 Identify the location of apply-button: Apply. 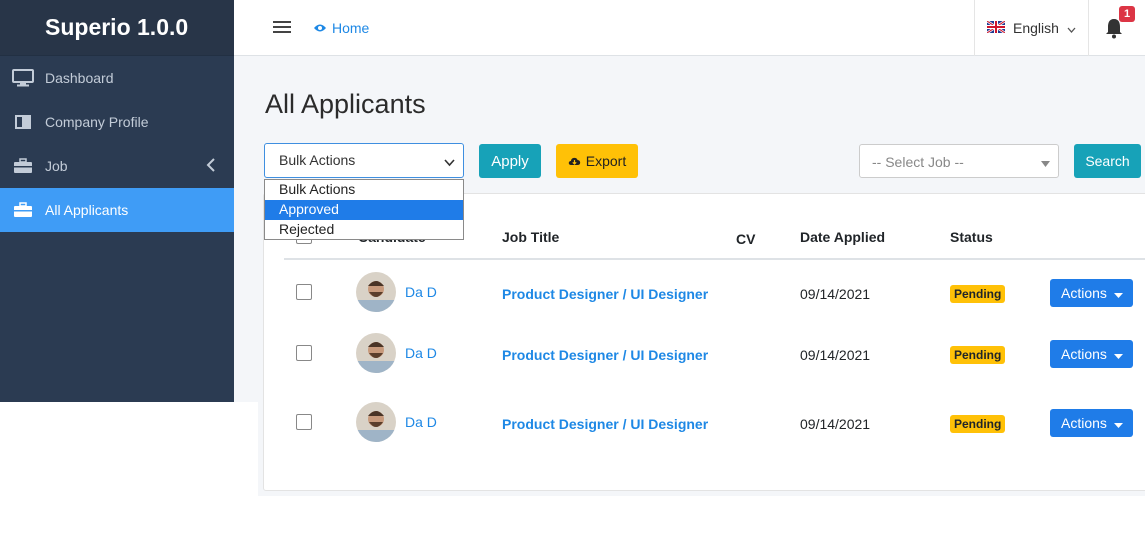
(510, 161).